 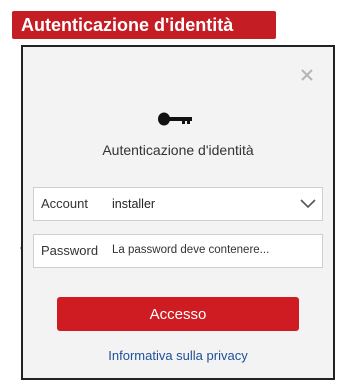 I want to click on password-field: Password, so click(x=178, y=251).